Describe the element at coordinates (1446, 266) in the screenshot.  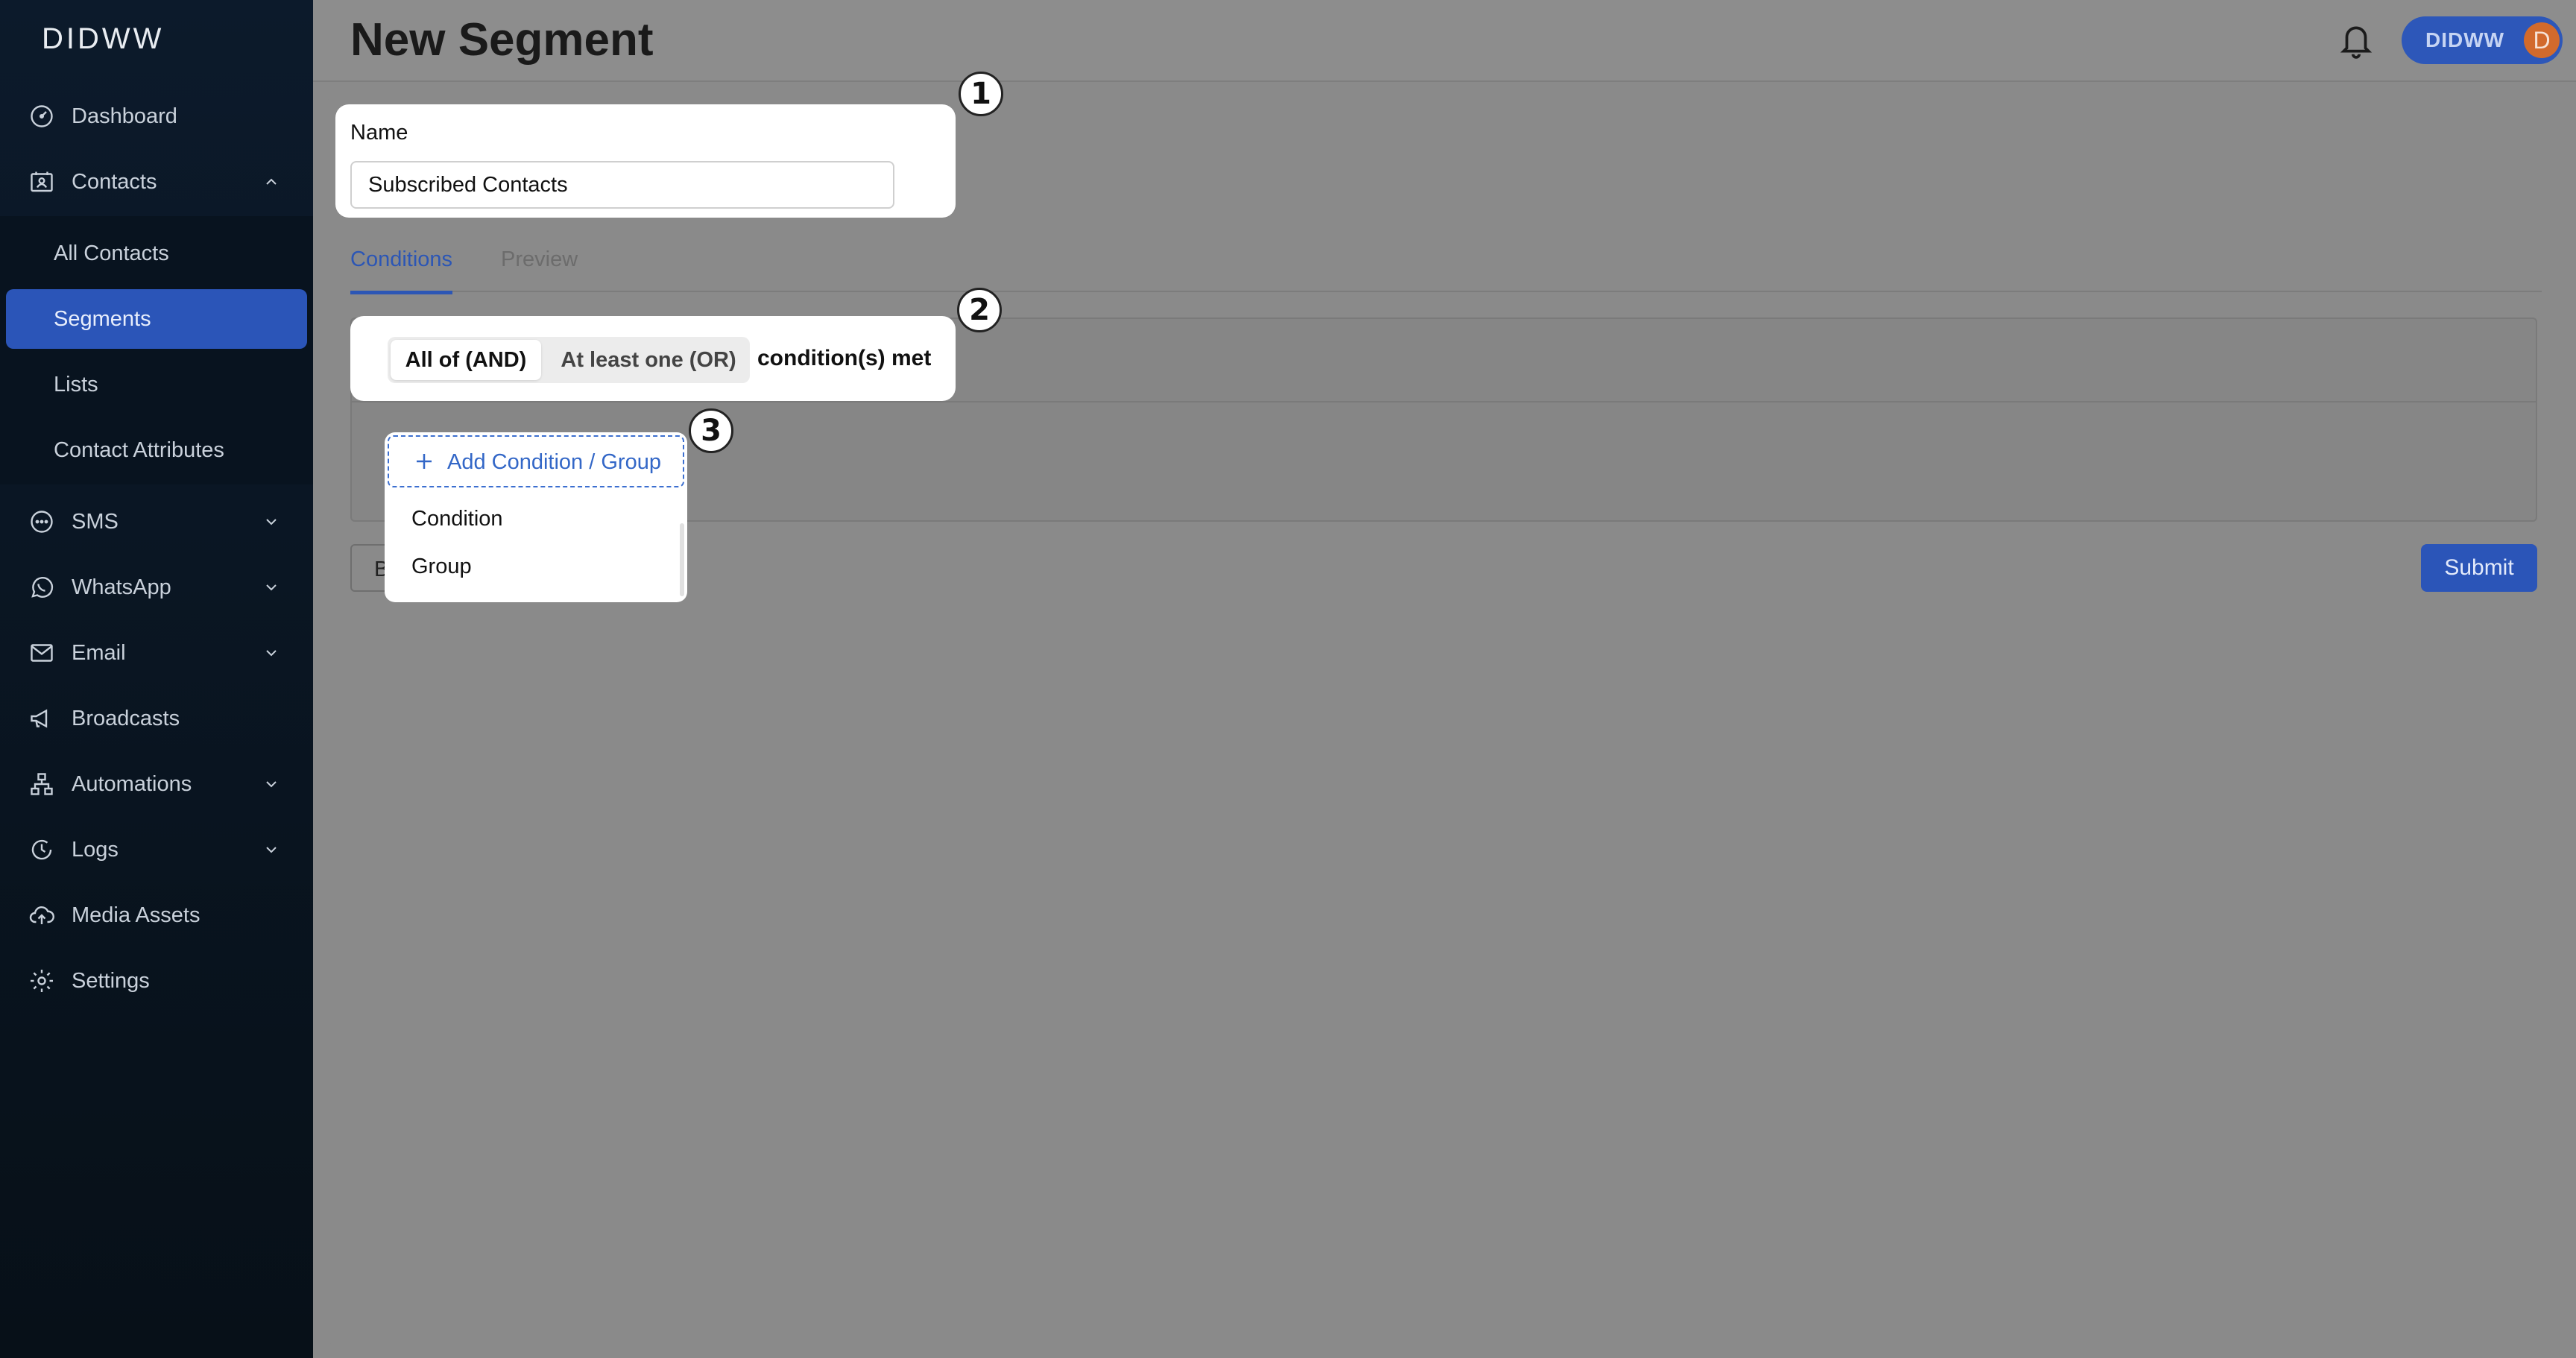
I see `tab-bar: Conditions Preview` at that location.